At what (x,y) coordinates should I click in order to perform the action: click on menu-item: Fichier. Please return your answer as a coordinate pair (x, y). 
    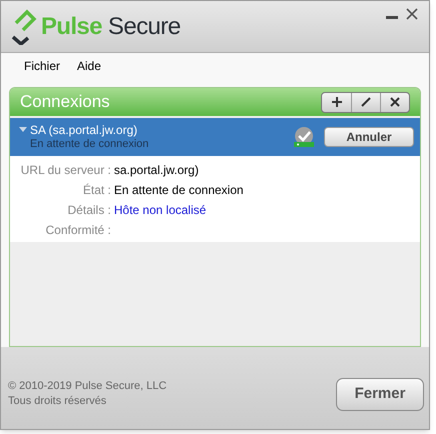
    Looking at the image, I should click on (42, 66).